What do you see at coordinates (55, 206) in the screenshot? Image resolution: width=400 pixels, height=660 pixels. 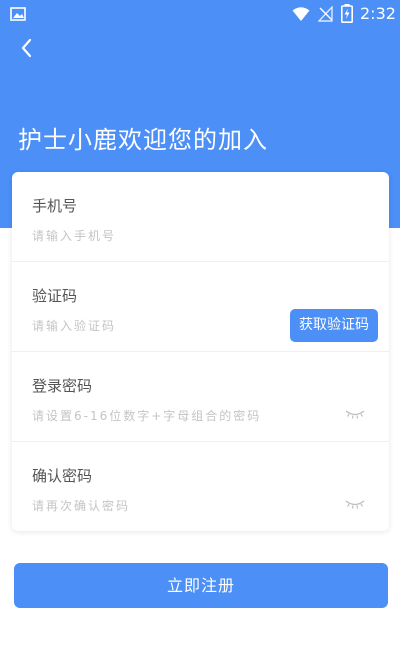 I see `phone-label: 手机号` at bounding box center [55, 206].